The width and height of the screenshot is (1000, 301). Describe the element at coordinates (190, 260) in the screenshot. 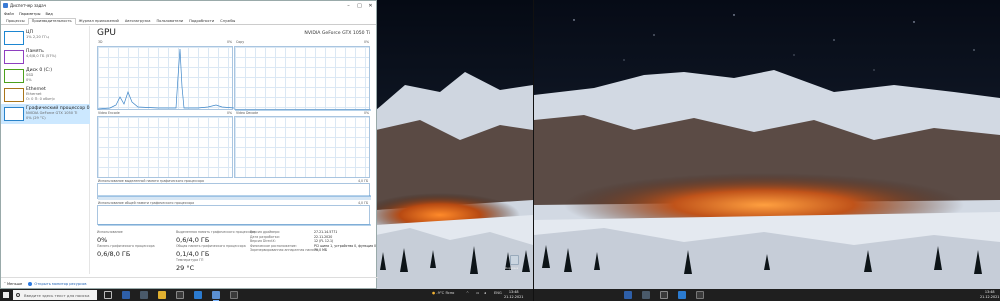

I see `stat-temperature-label: Температура ГП` at that location.